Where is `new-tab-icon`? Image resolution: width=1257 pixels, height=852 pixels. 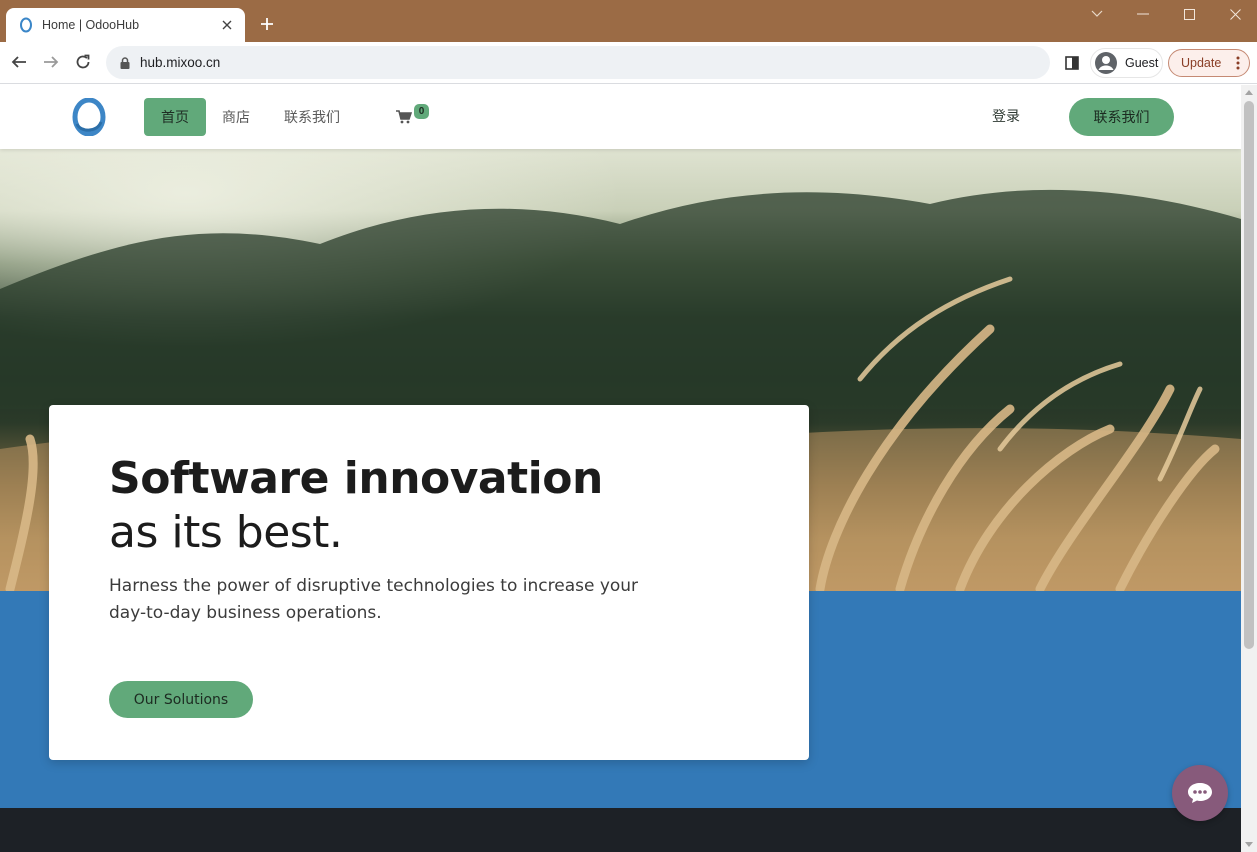
new-tab-icon is located at coordinates (267, 24).